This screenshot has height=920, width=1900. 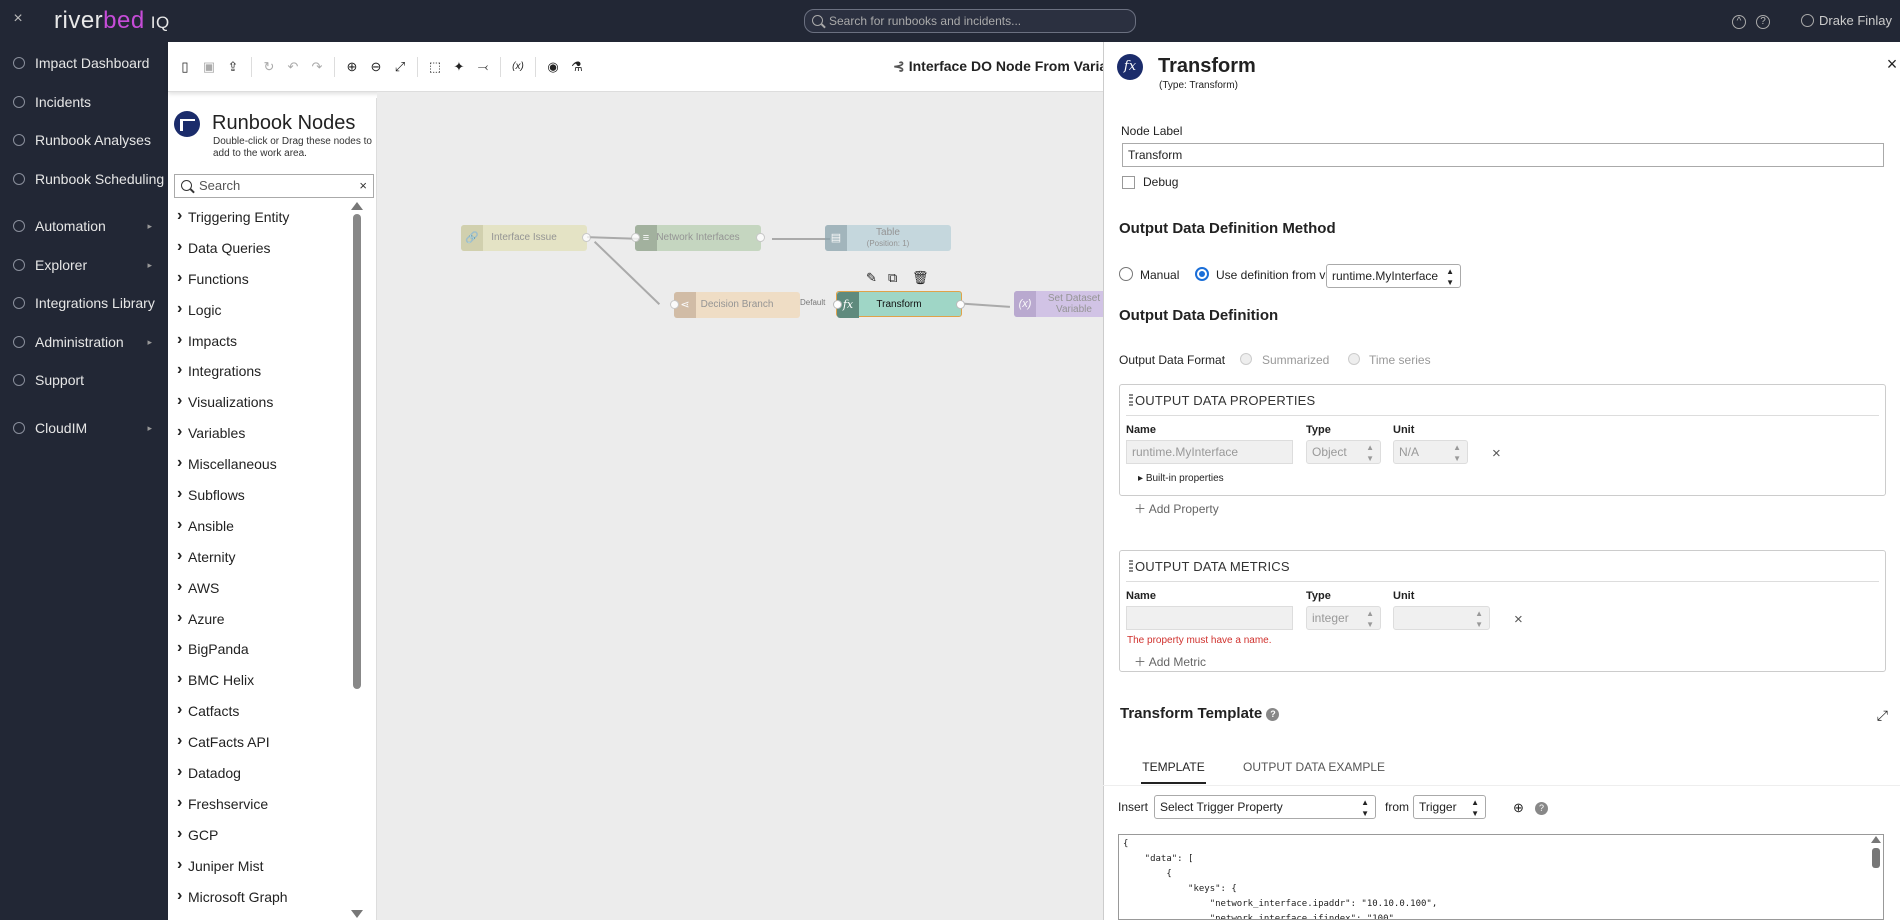 What do you see at coordinates (293, 67) in the screenshot?
I see `undo-icon: ↶` at bounding box center [293, 67].